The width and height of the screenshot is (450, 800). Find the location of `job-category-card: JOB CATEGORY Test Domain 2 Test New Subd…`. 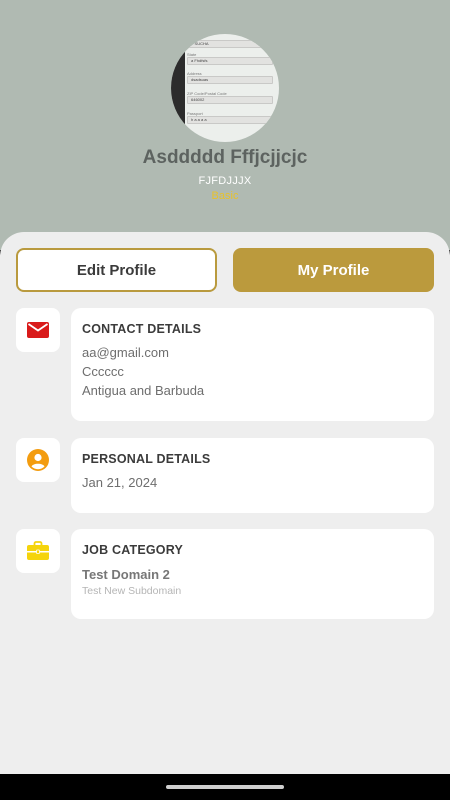

job-category-card: JOB CATEGORY Test Domain 2 Test New Subd… is located at coordinates (252, 574).